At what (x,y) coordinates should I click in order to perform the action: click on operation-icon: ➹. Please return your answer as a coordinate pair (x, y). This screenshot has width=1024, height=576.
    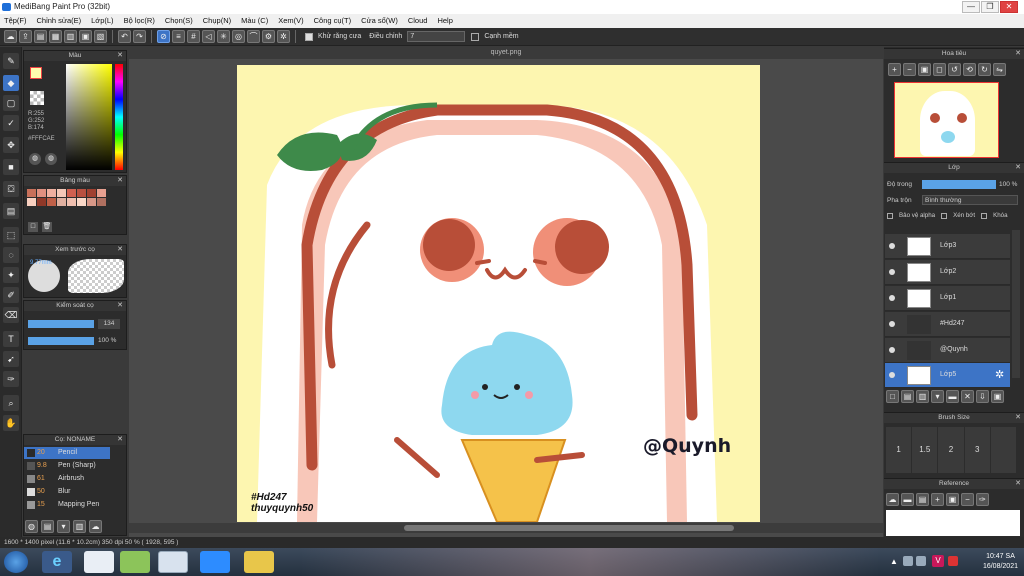
    Looking at the image, I should click on (11, 359).